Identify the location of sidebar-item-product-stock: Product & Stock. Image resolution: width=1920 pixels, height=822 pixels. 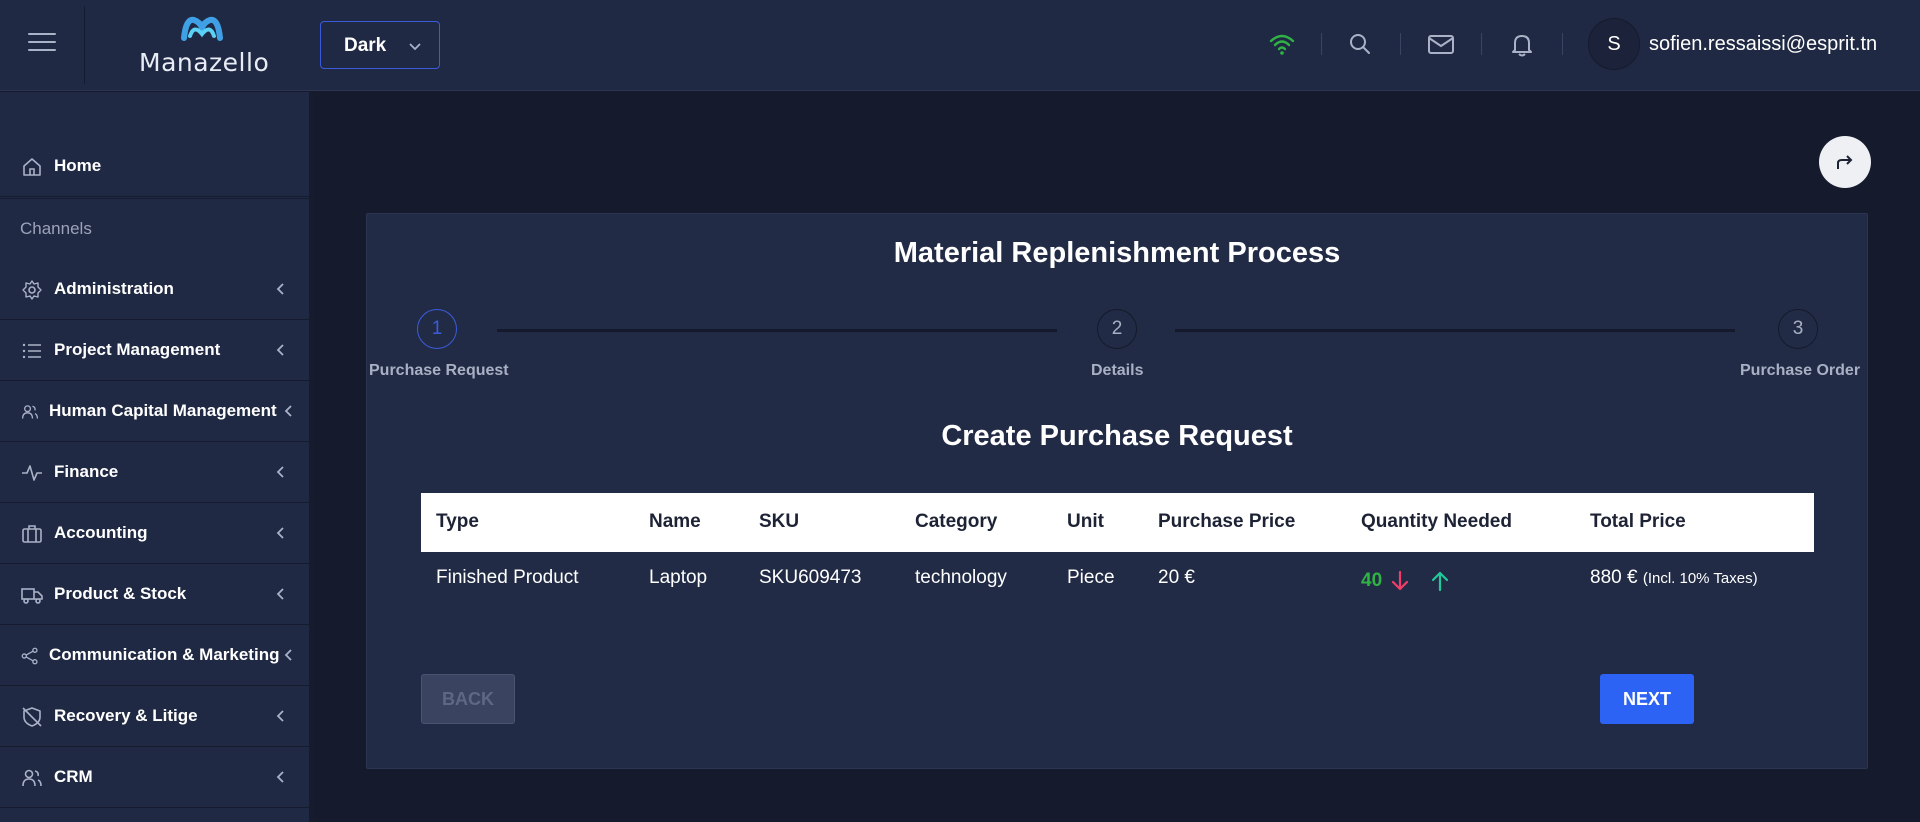
(154, 594).